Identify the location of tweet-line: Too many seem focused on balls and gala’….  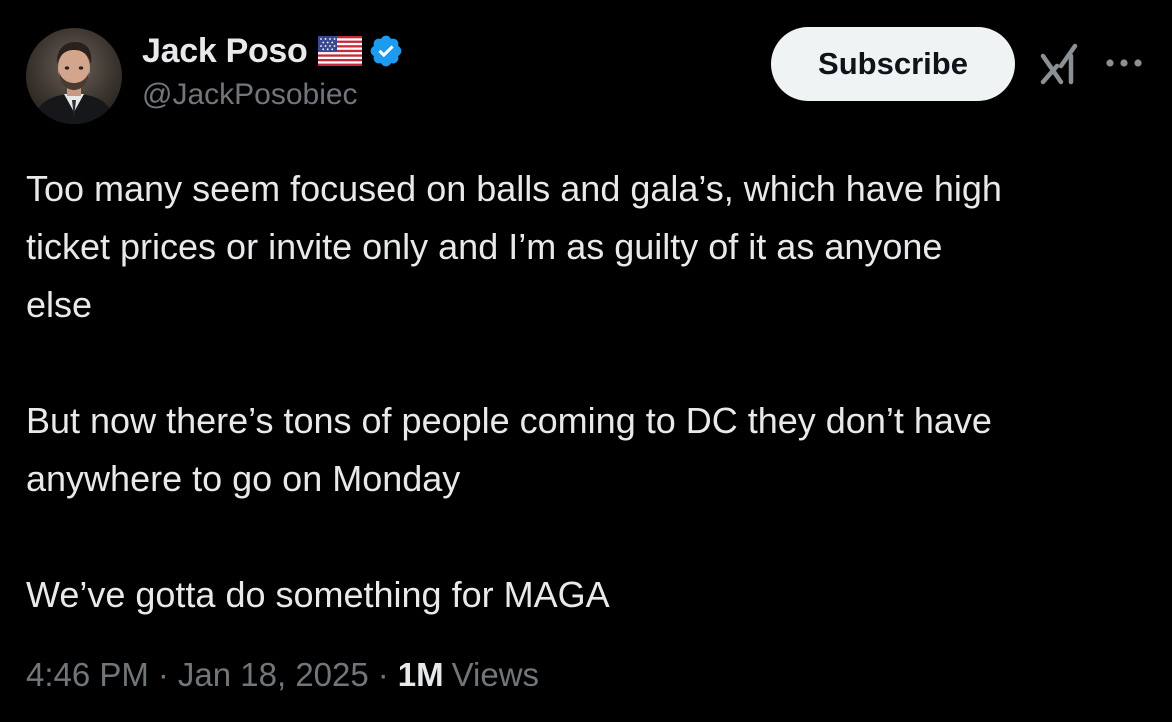
(514, 188).